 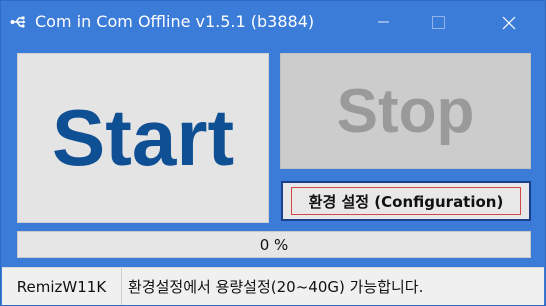 I want to click on status-message: 환경설정에서 용량설정(20~40G) 가능합니다., so click(x=276, y=287).